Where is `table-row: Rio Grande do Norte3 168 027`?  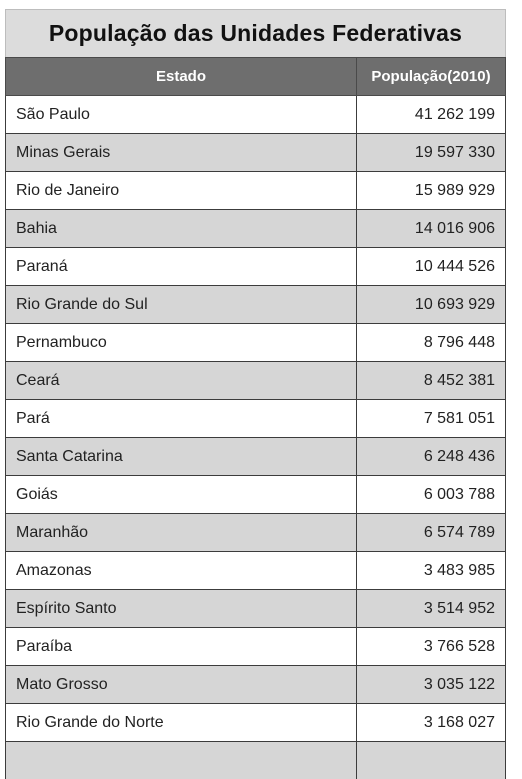
table-row: Rio Grande do Norte3 168 027 is located at coordinates (256, 723).